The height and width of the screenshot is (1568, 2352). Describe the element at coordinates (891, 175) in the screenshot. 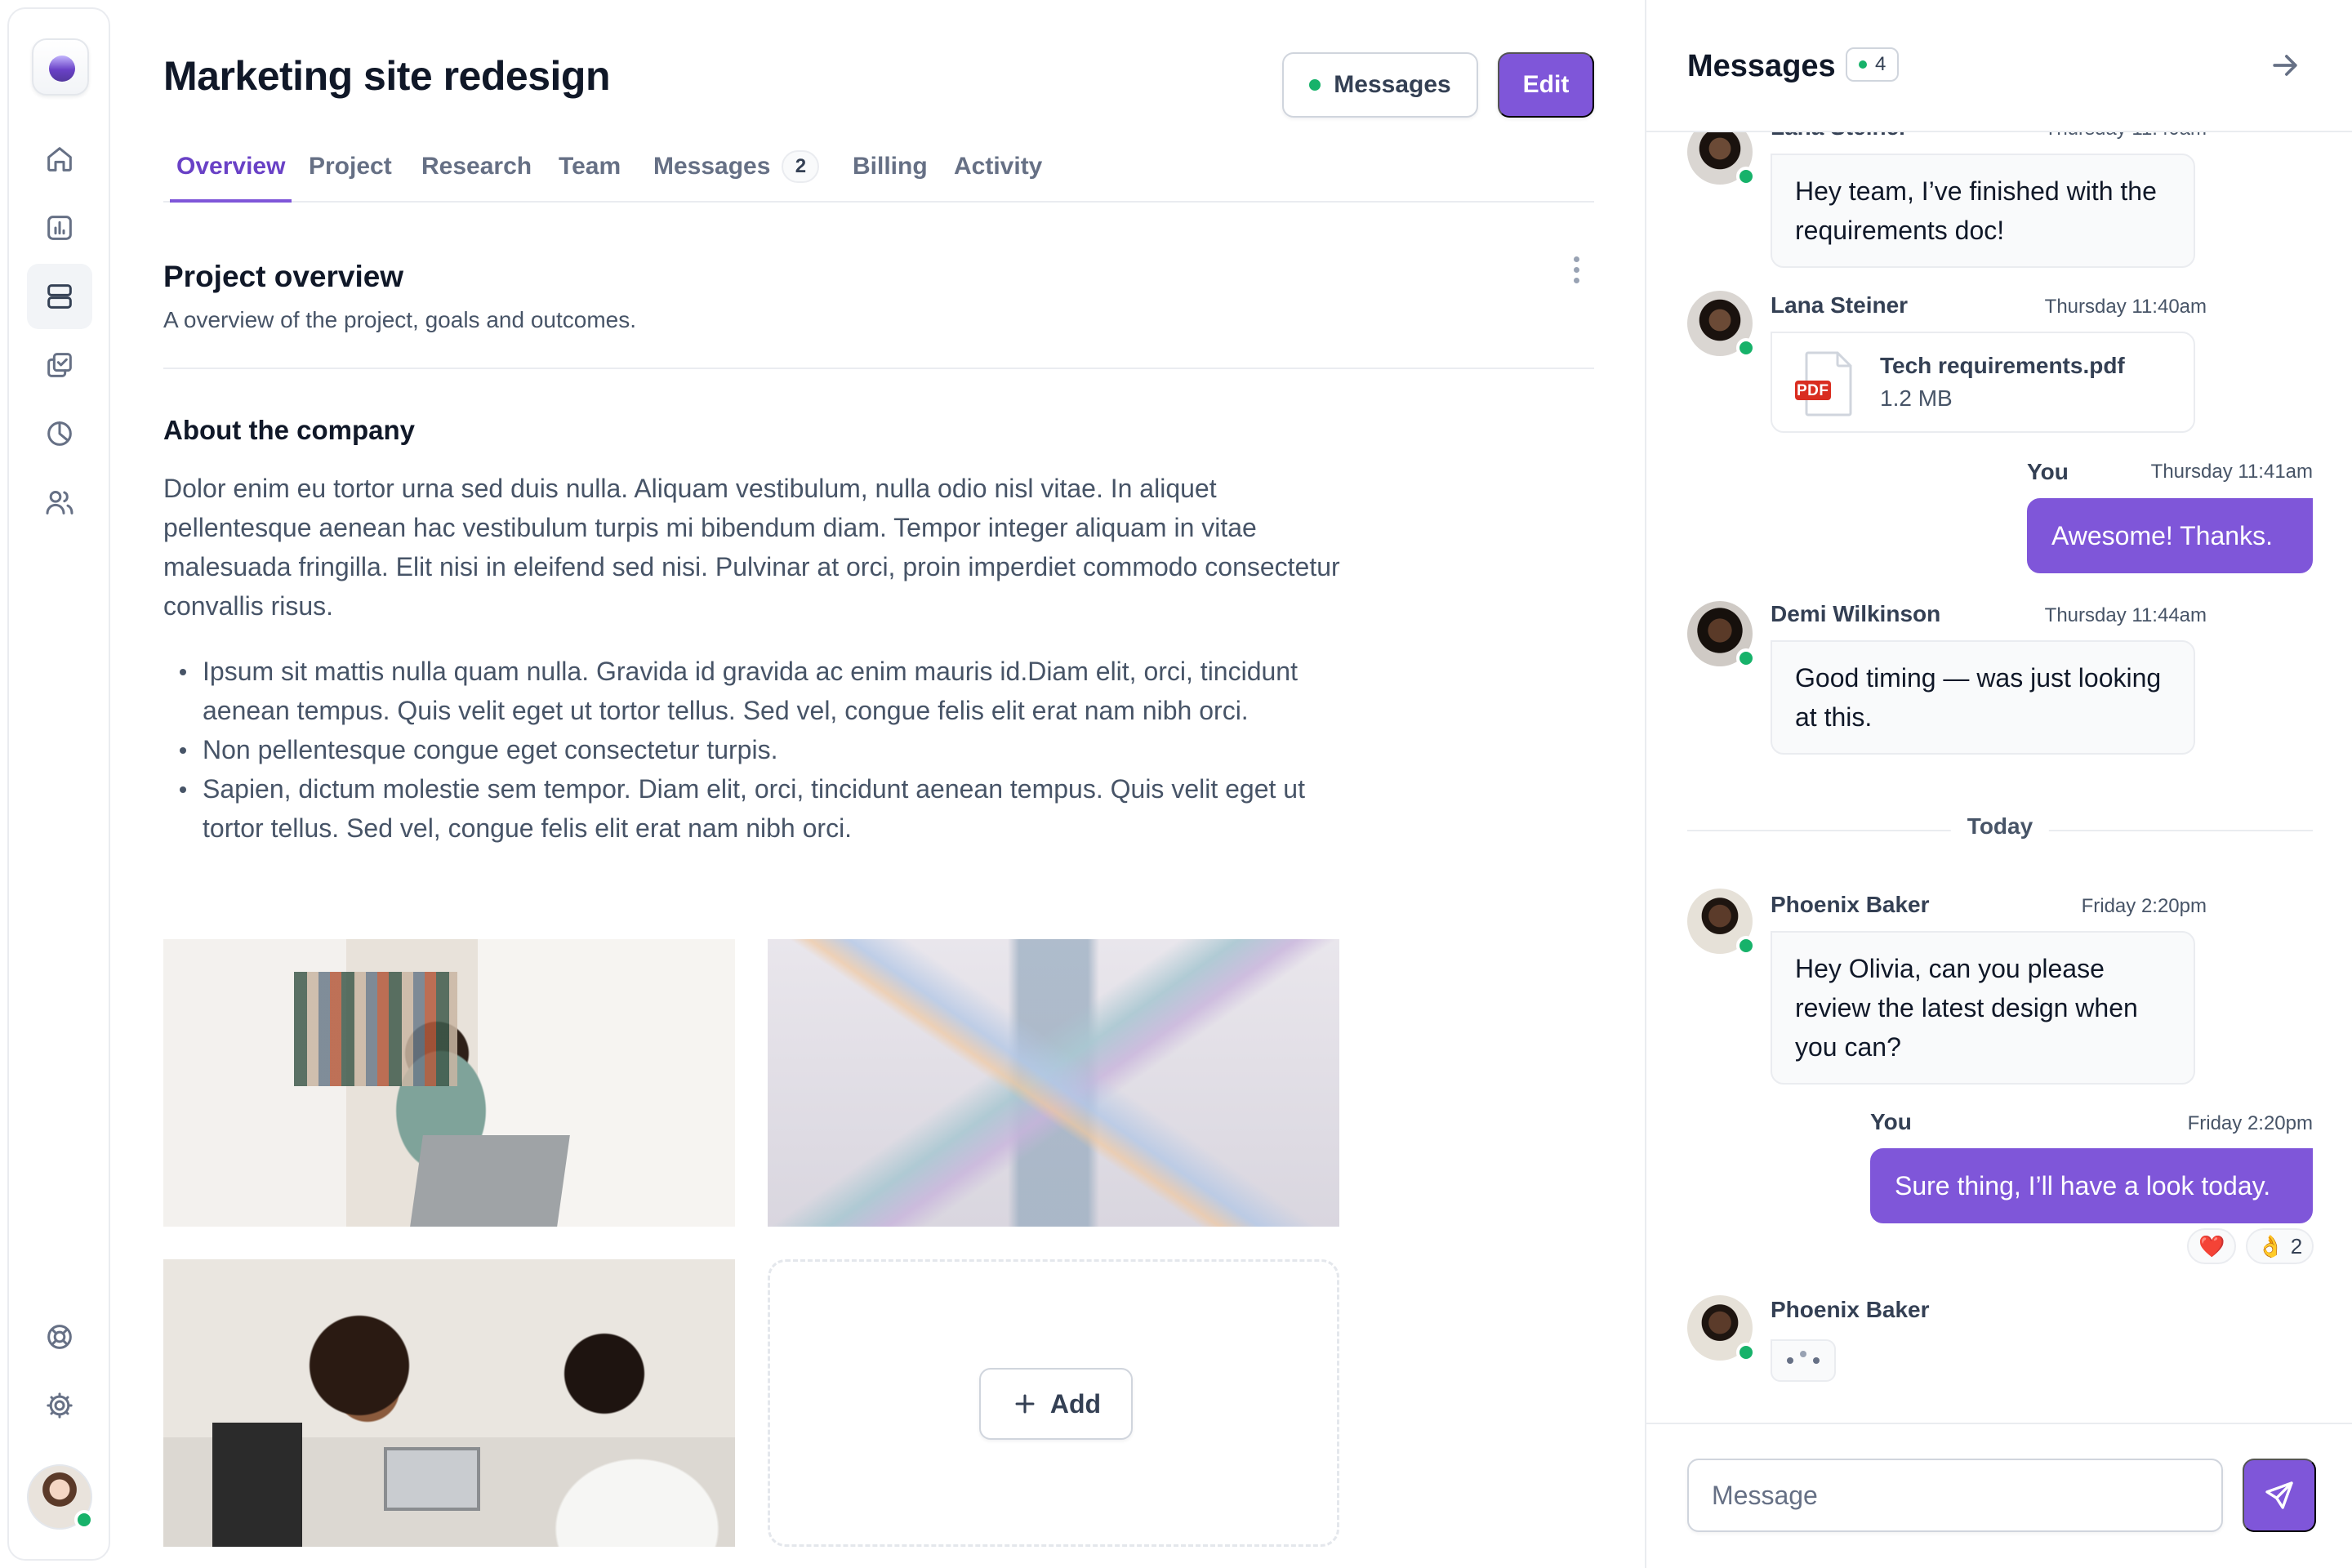

I see `tab-billing: Billing` at that location.